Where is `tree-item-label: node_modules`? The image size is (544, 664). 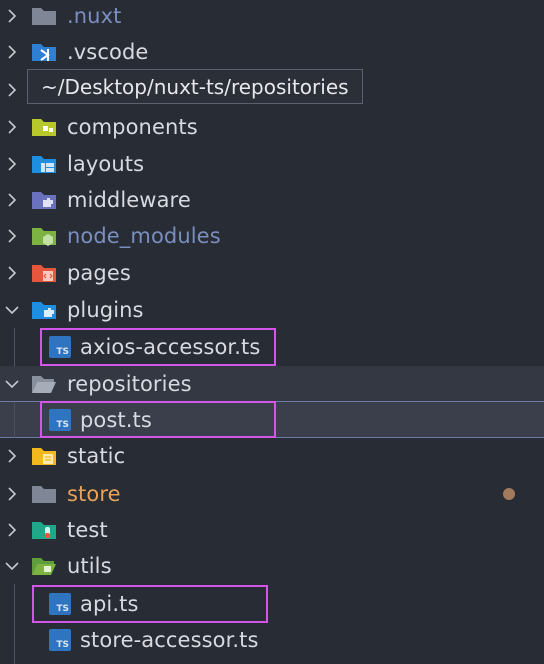
tree-item-label: node_modules is located at coordinates (144, 236).